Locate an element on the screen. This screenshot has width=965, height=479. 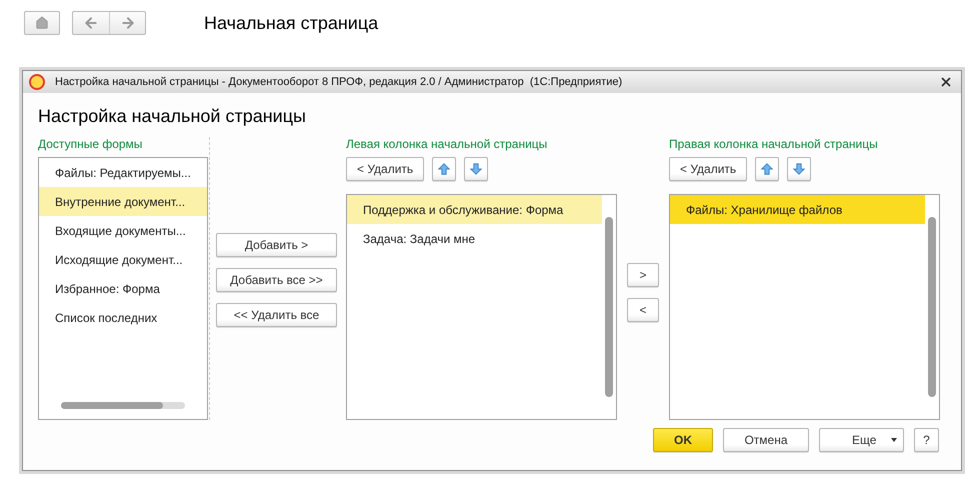
cancel-button: Отмена is located at coordinates (766, 440).